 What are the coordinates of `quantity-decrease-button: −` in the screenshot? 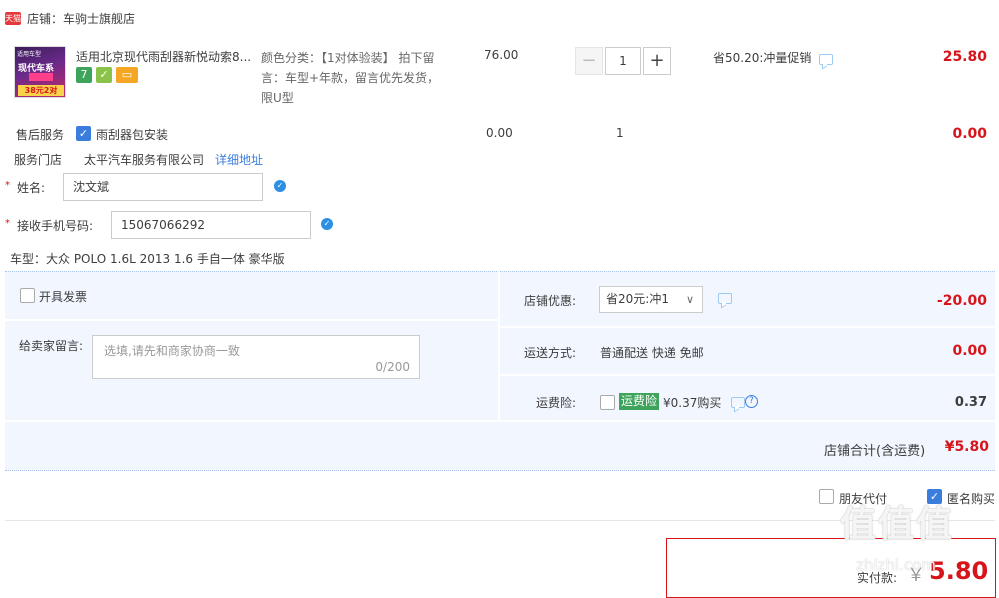 It's located at (589, 61).